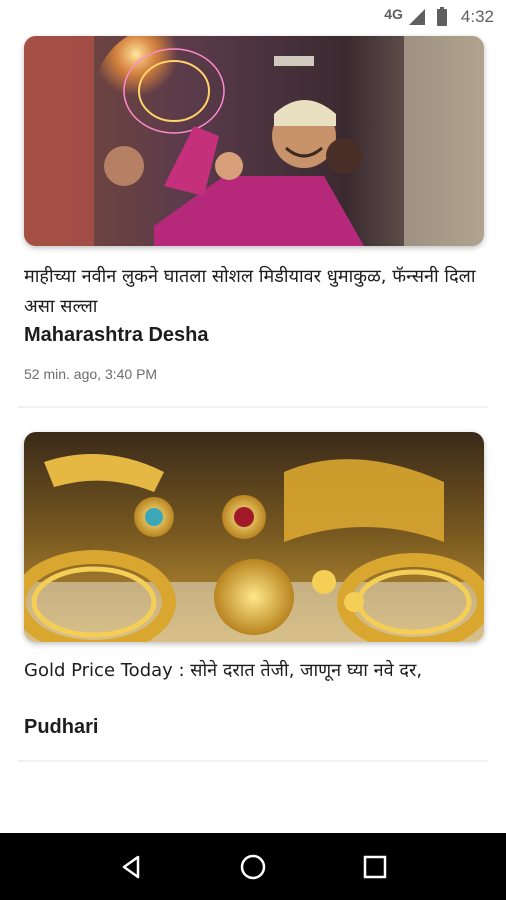 The image size is (506, 900). I want to click on network-type: 4G, so click(393, 14).